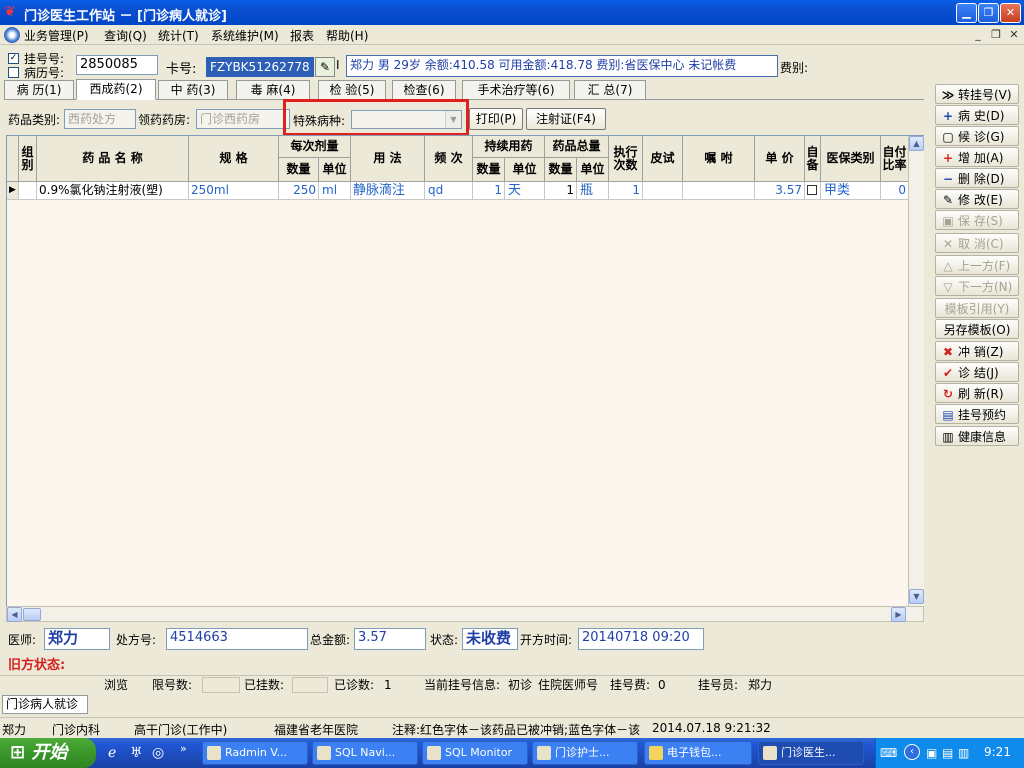 The width and height of the screenshot is (1024, 768). I want to click on close-button: ✕, so click(1010, 13).